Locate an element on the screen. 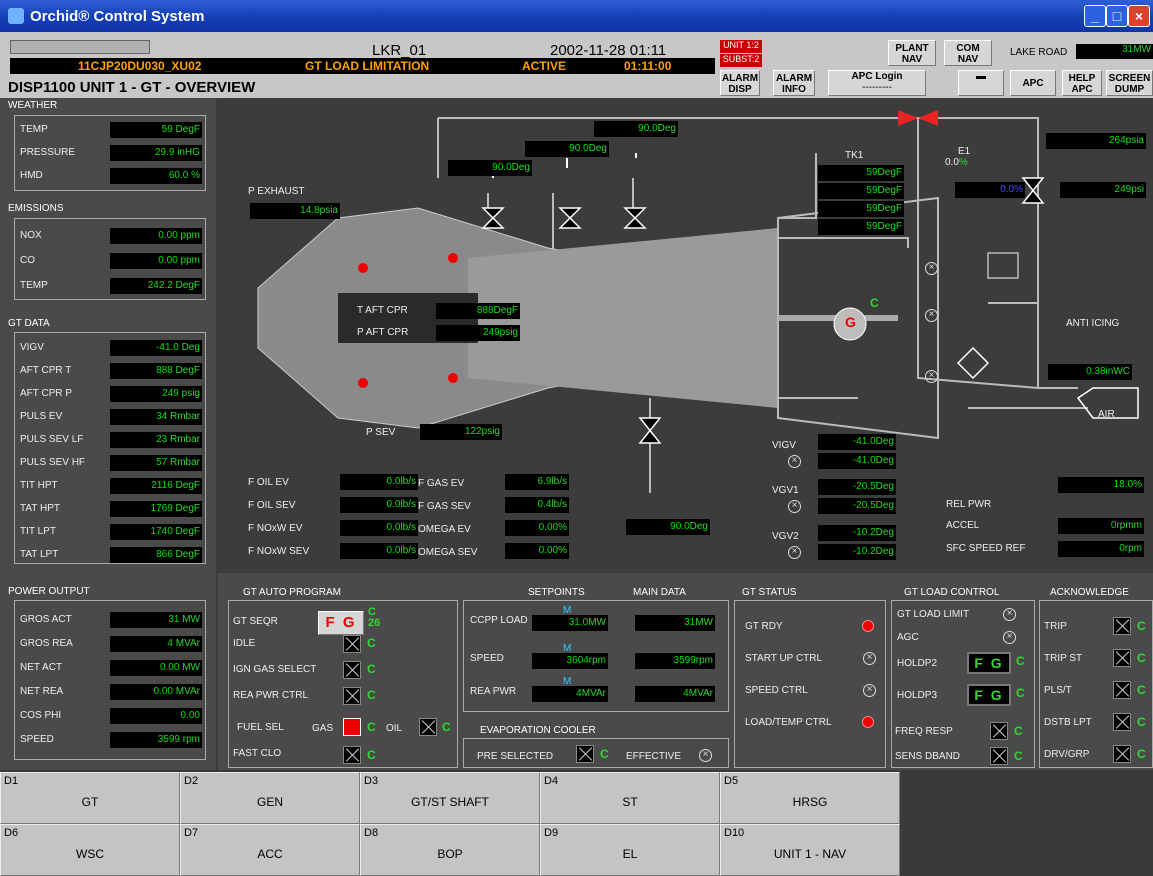  screen-dump-button: SCREEN DUMP is located at coordinates (1129, 83).